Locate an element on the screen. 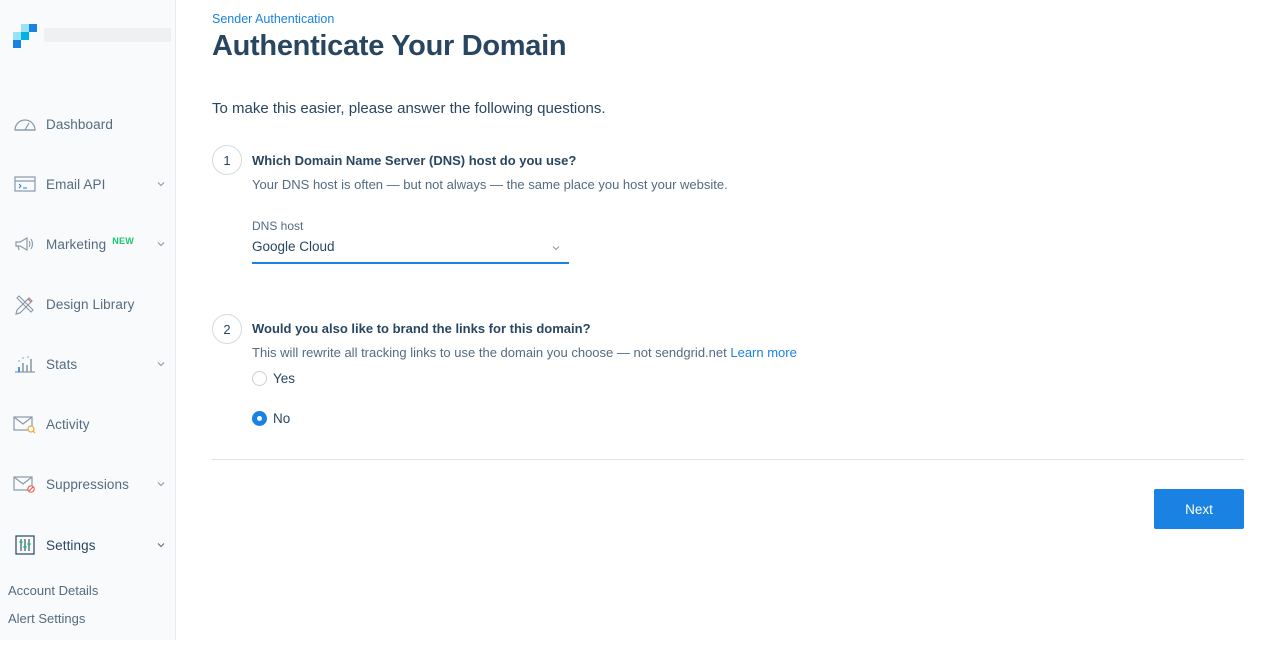  gauge-icon is located at coordinates (25, 124).